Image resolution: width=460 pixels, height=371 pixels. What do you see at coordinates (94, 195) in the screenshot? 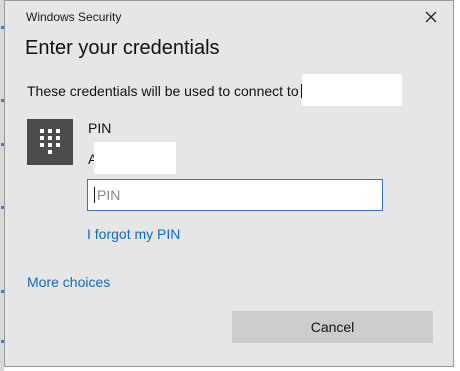
I see `text-caret` at bounding box center [94, 195].